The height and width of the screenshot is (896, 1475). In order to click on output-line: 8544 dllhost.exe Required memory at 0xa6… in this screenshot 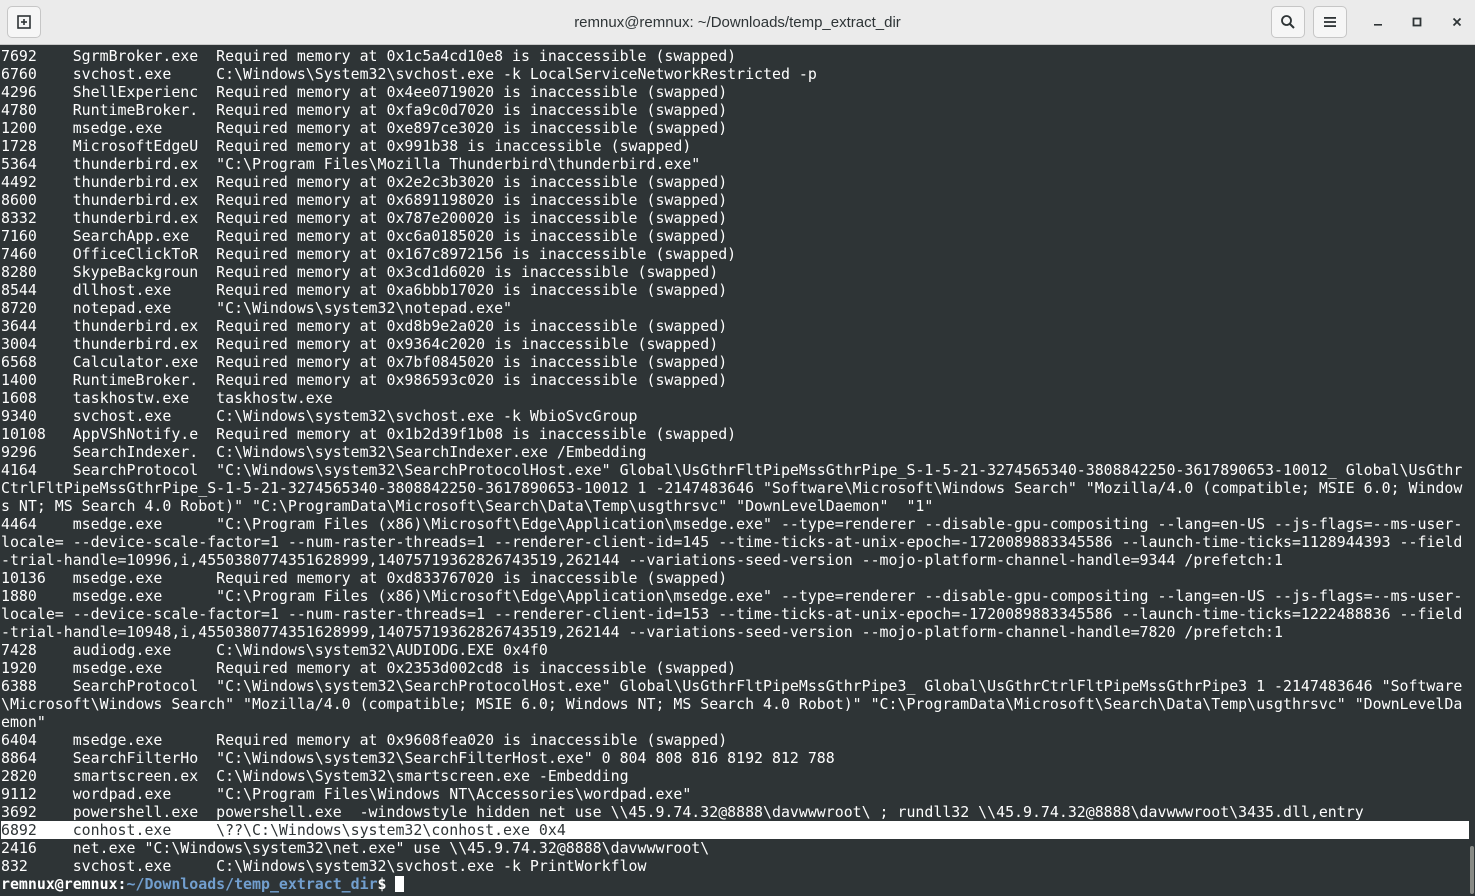, I will do `click(364, 290)`.